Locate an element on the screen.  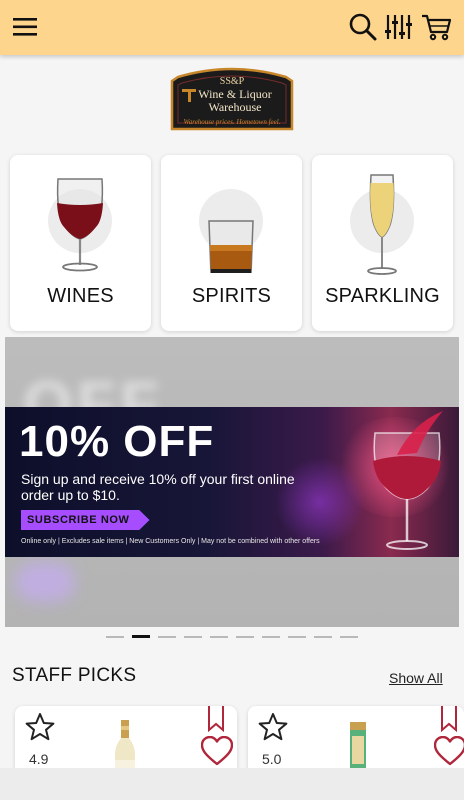
promo-headline: 10% OFF is located at coordinates (117, 441).